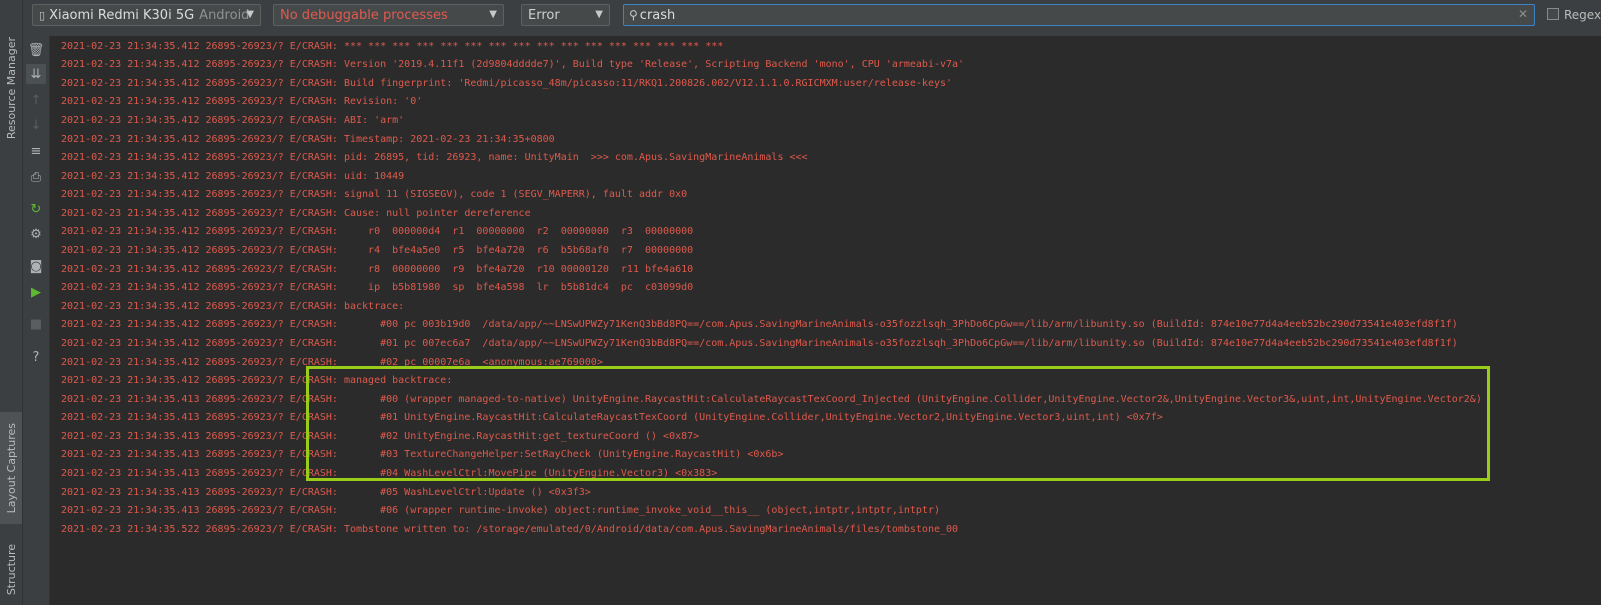 Image resolution: width=1601 pixels, height=605 pixels. What do you see at coordinates (1553, 14) in the screenshot?
I see `regex-checkbox` at bounding box center [1553, 14].